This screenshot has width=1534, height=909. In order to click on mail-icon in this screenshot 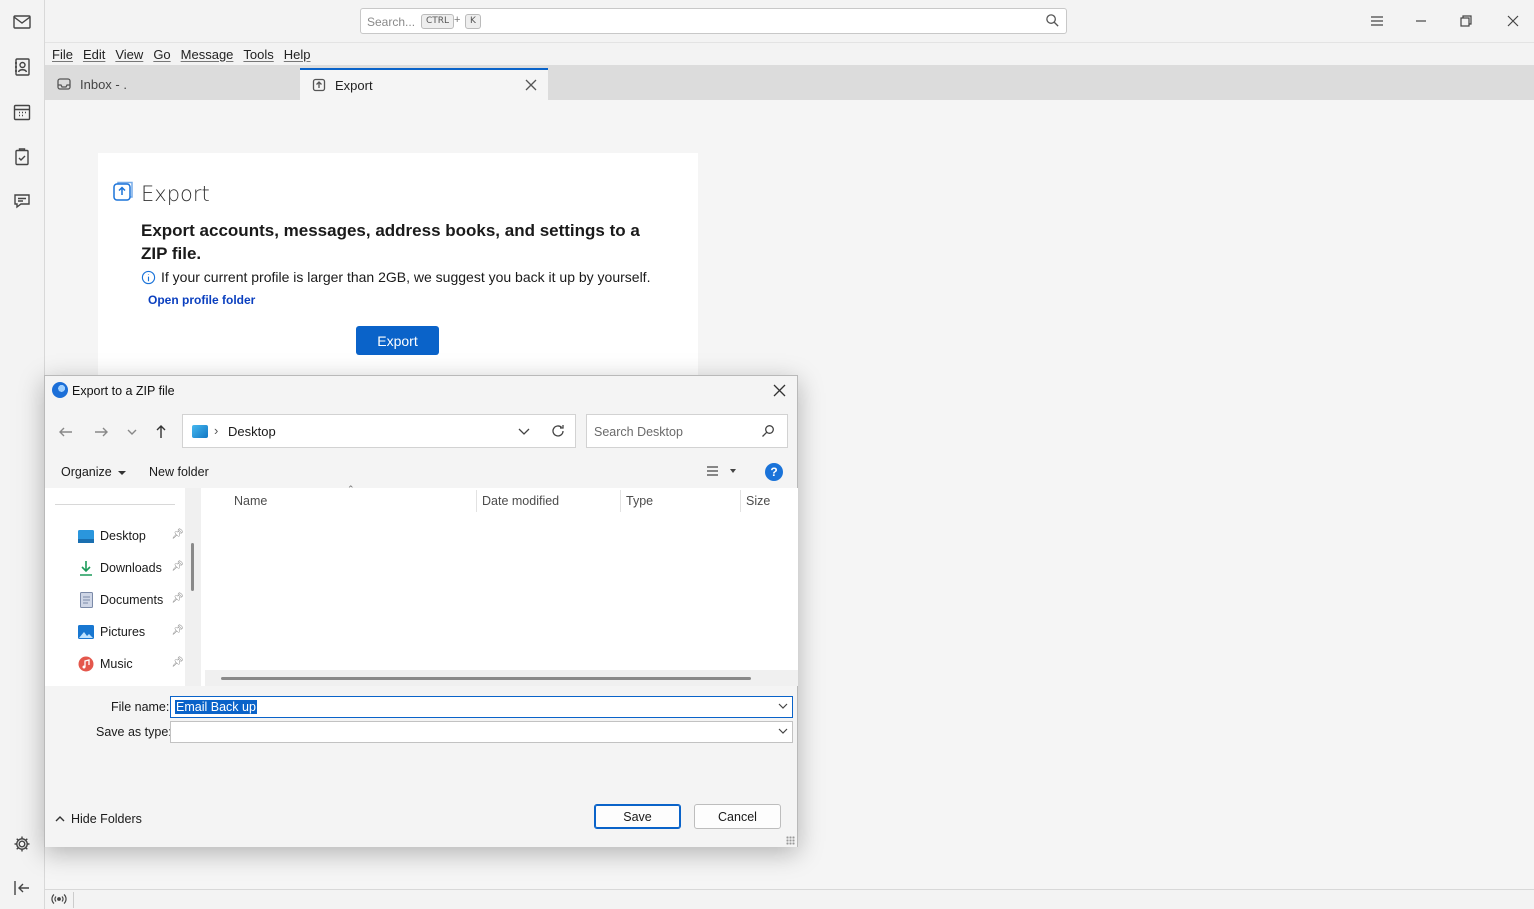, I will do `click(22, 22)`.